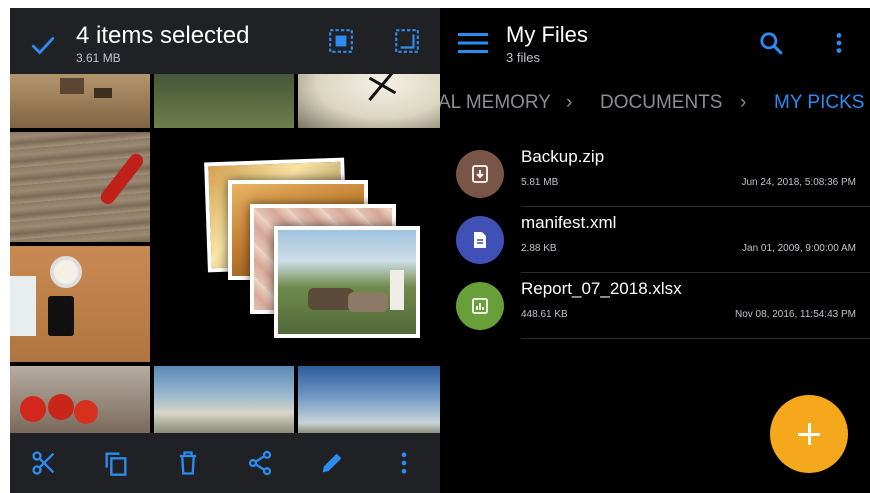 The width and height of the screenshot is (870, 493). Describe the element at coordinates (540, 182) in the screenshot. I see `file-size: 5.81 MB` at that location.